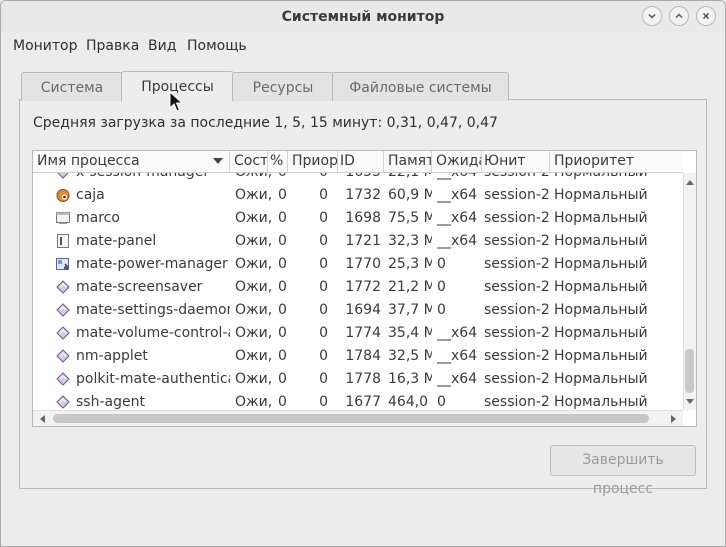  Describe the element at coordinates (594, 161) in the screenshot. I see `column-header-label: Приоритет` at that location.